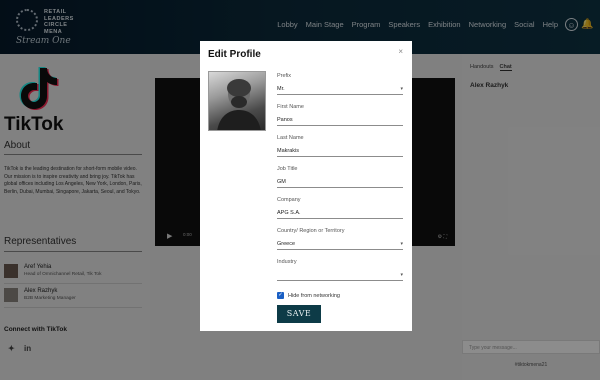  What do you see at coordinates (340, 245) in the screenshot?
I see `field-value: Greece ▾` at bounding box center [340, 245].